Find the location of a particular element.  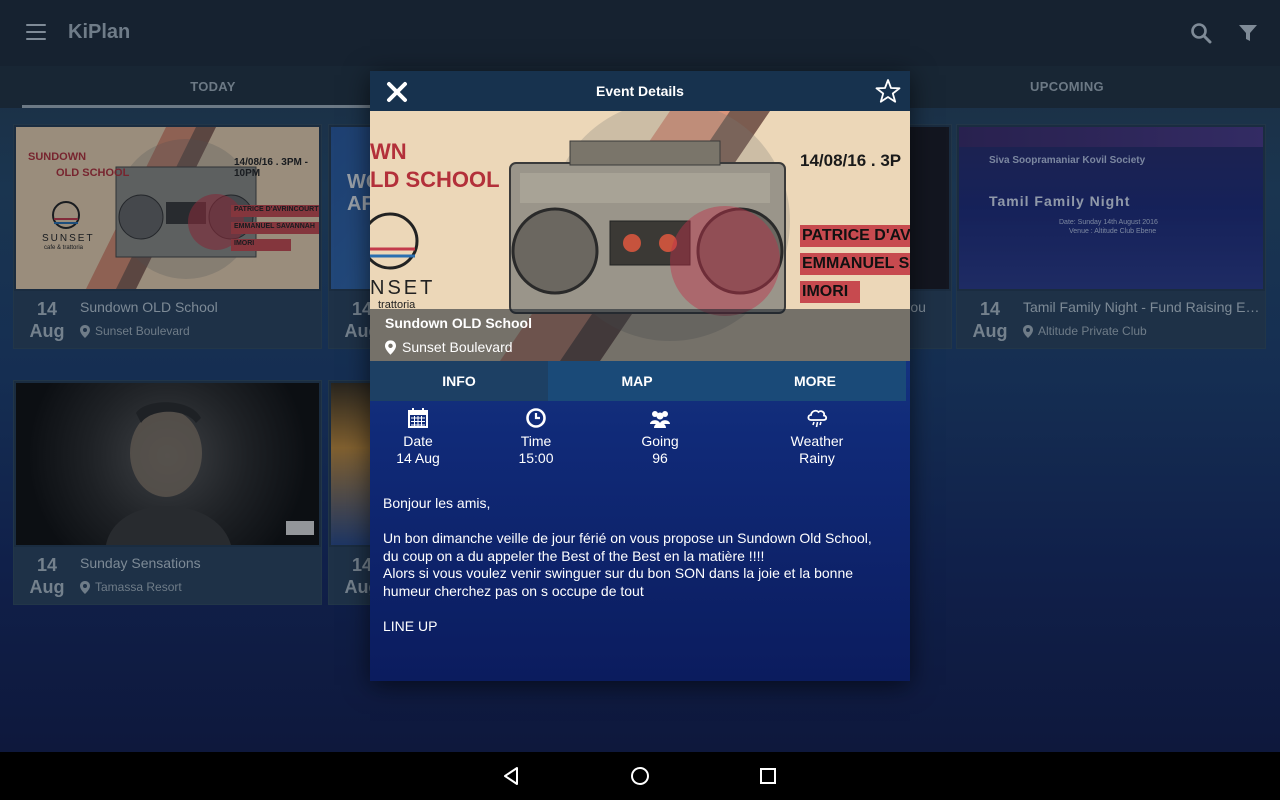

tab-map: MAP is located at coordinates (637, 381).